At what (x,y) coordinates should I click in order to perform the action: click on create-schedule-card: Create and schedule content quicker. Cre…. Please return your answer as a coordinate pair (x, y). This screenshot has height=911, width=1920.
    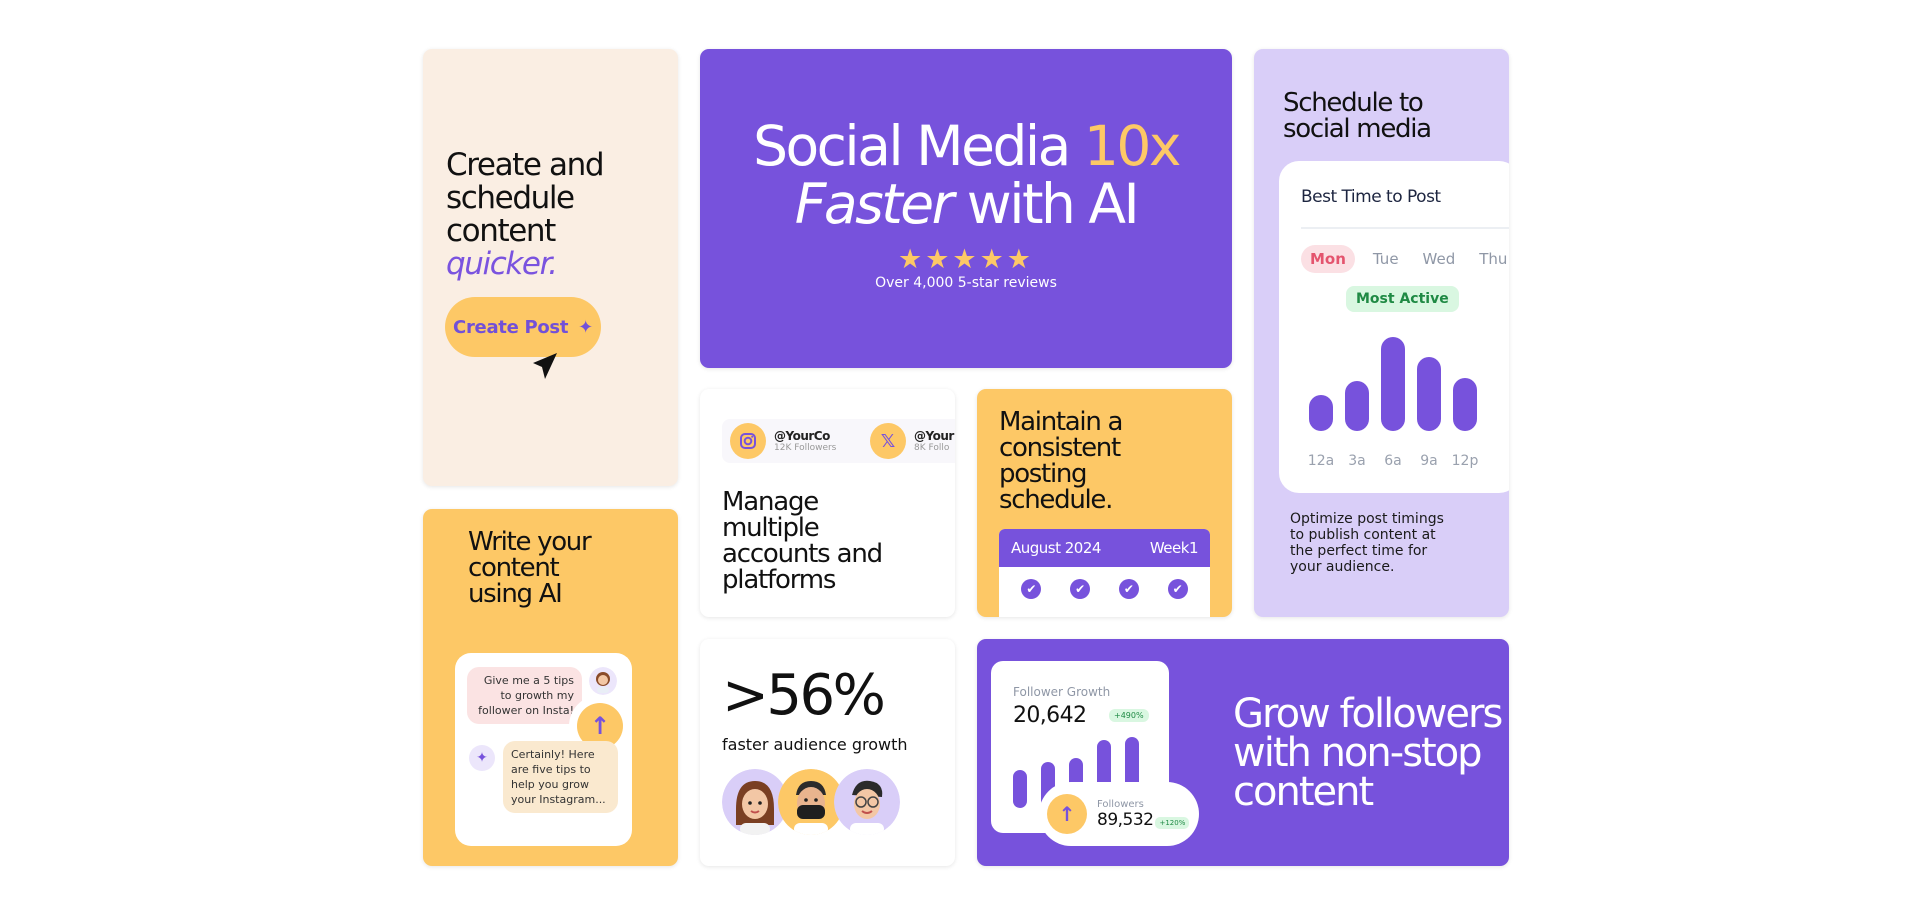
    Looking at the image, I should click on (550, 267).